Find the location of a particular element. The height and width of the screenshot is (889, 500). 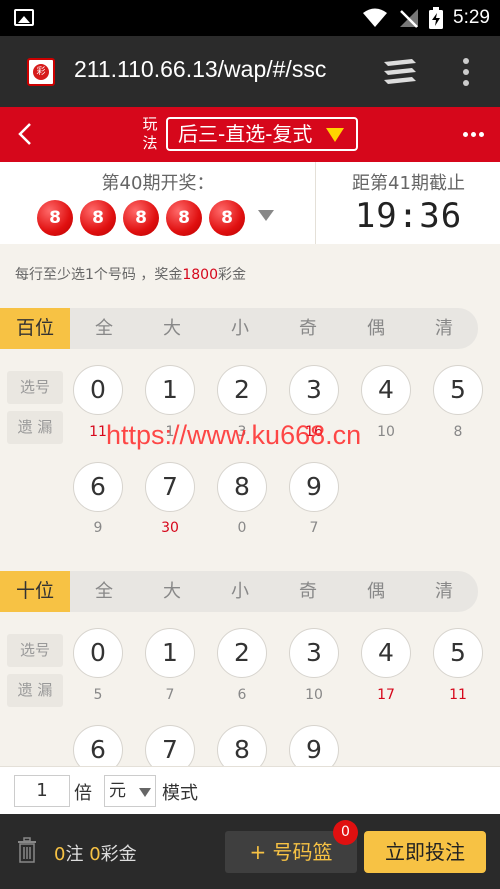

play-mode-select: 后三-直选-复式 is located at coordinates (262, 134).